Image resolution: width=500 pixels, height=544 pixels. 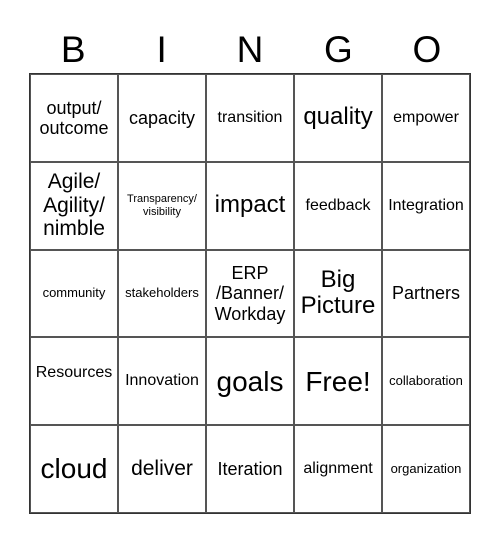 I want to click on bingo-cell-i5: deliver, so click(x=162, y=469).